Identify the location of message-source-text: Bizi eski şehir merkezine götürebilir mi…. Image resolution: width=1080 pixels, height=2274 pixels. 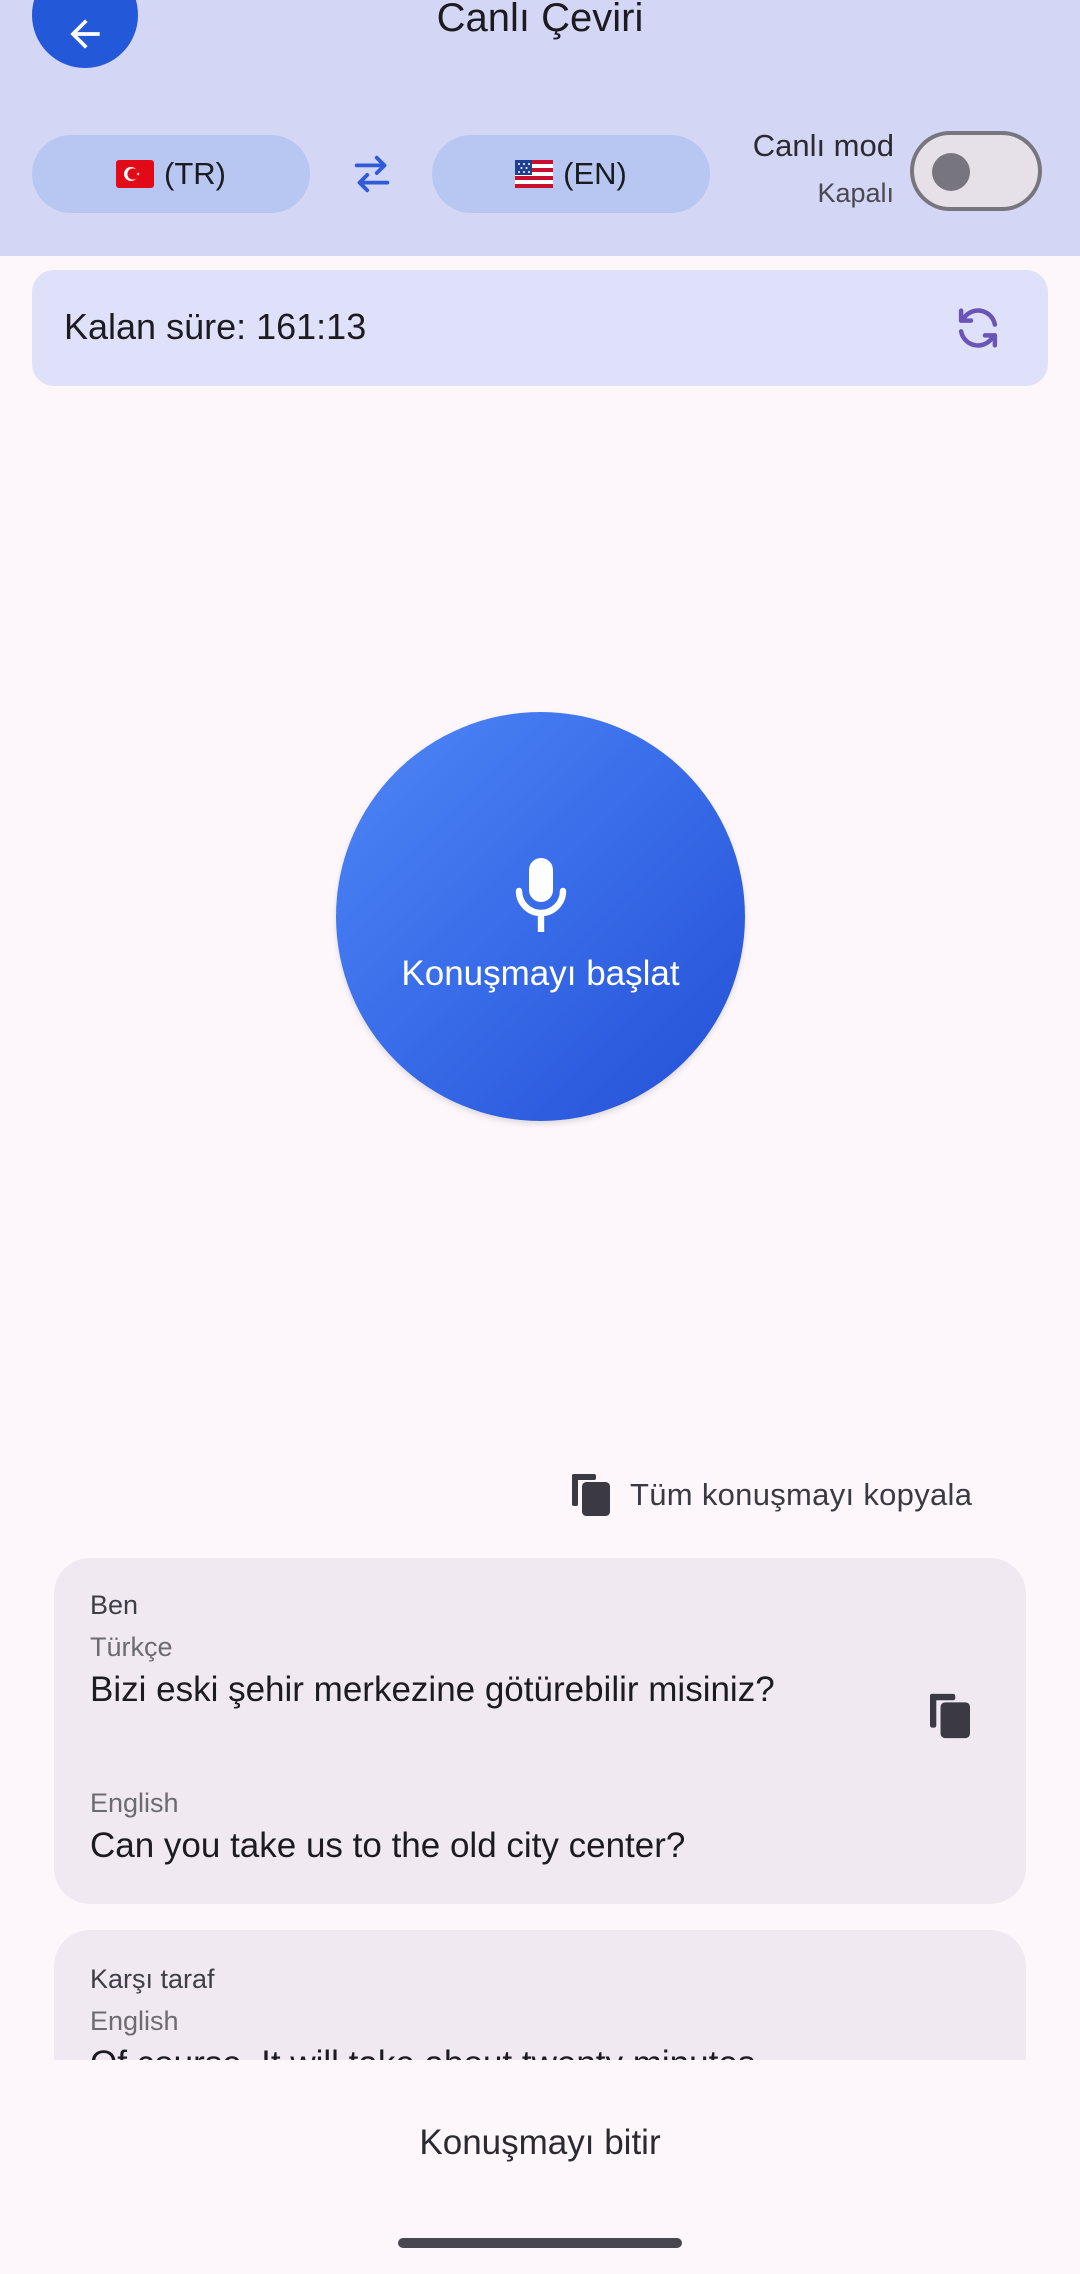
(432, 1689).